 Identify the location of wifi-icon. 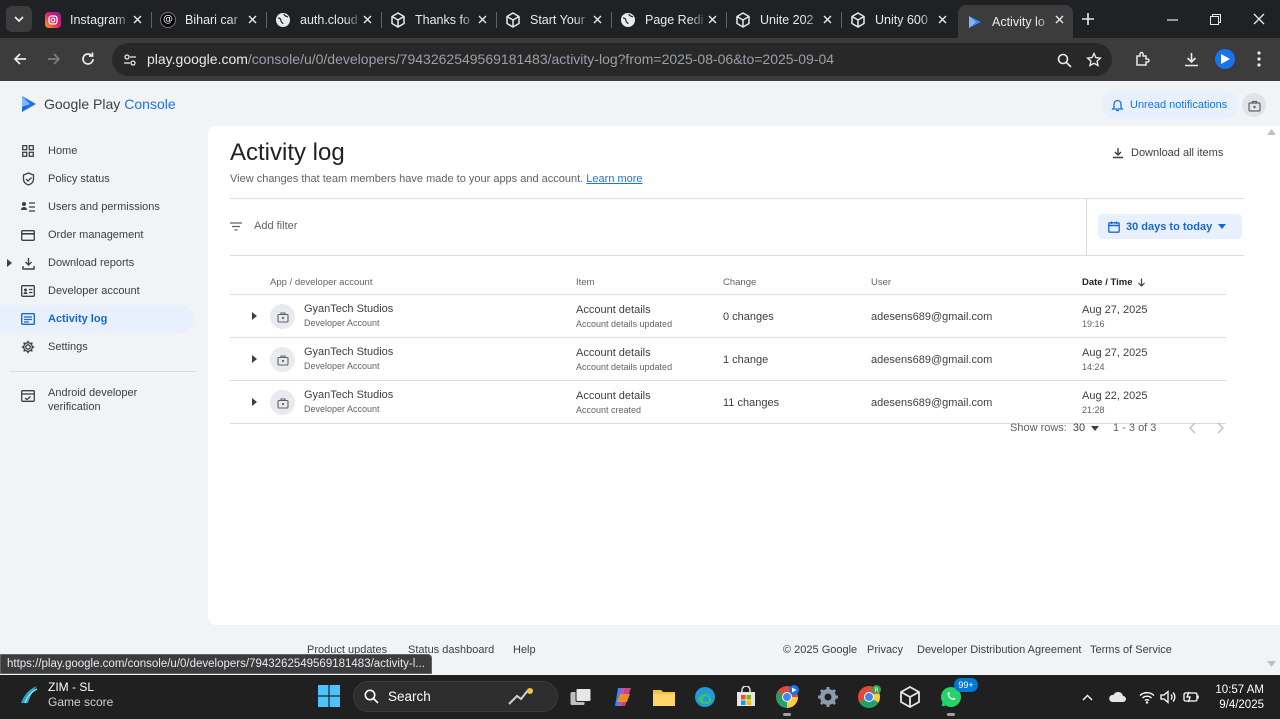
(1147, 697).